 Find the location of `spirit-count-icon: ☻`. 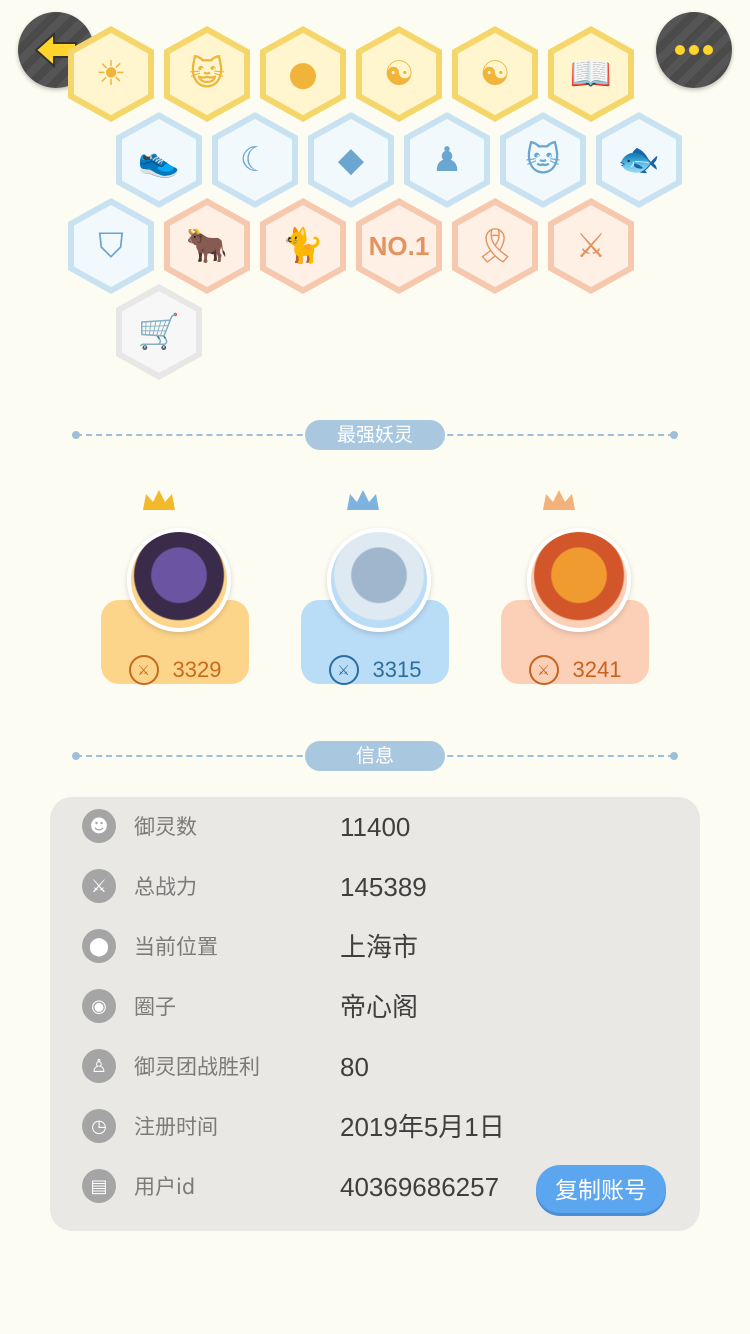

spirit-count-icon: ☻ is located at coordinates (99, 826).